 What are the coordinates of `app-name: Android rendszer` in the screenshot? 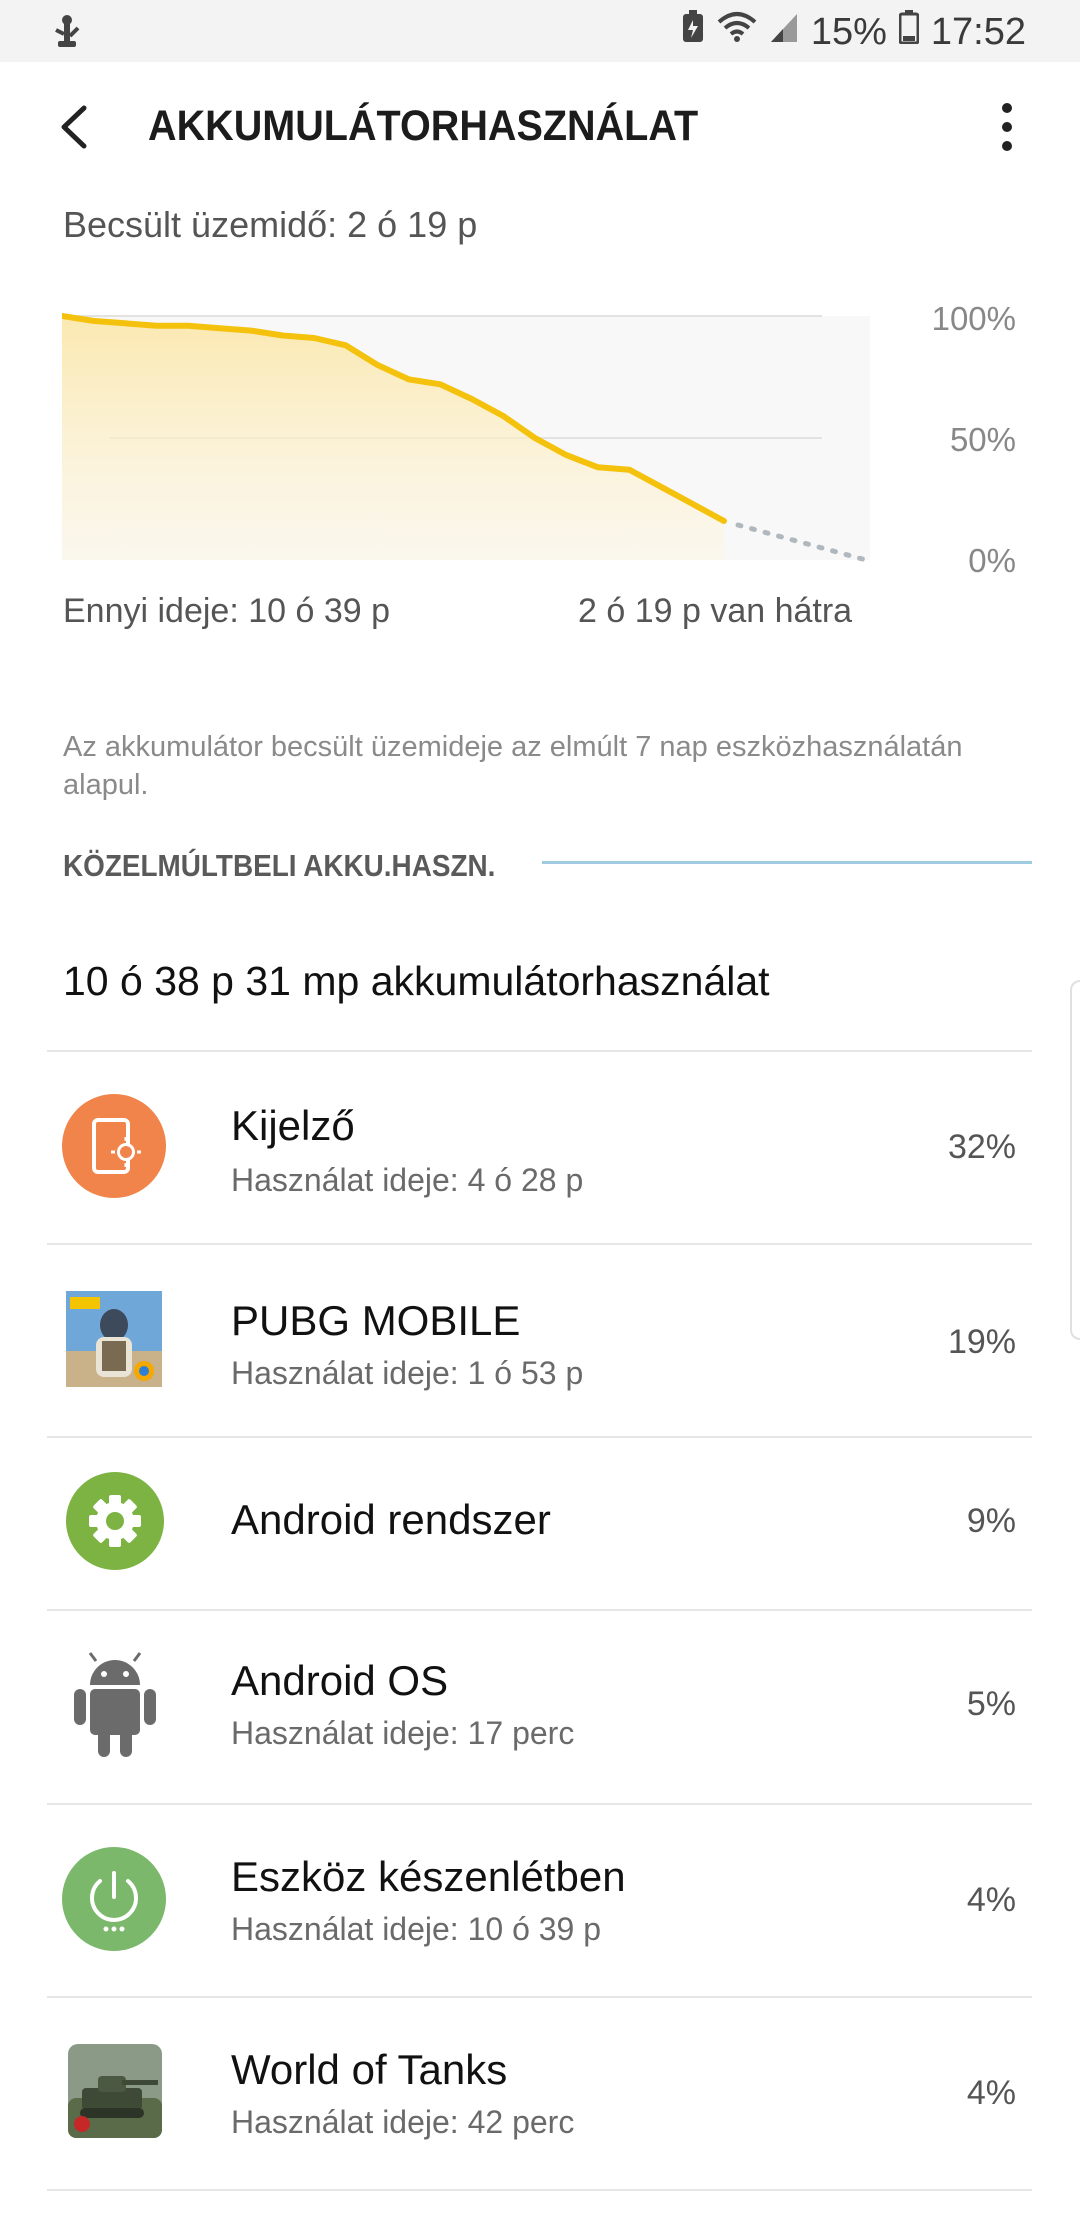 It's located at (391, 1519).